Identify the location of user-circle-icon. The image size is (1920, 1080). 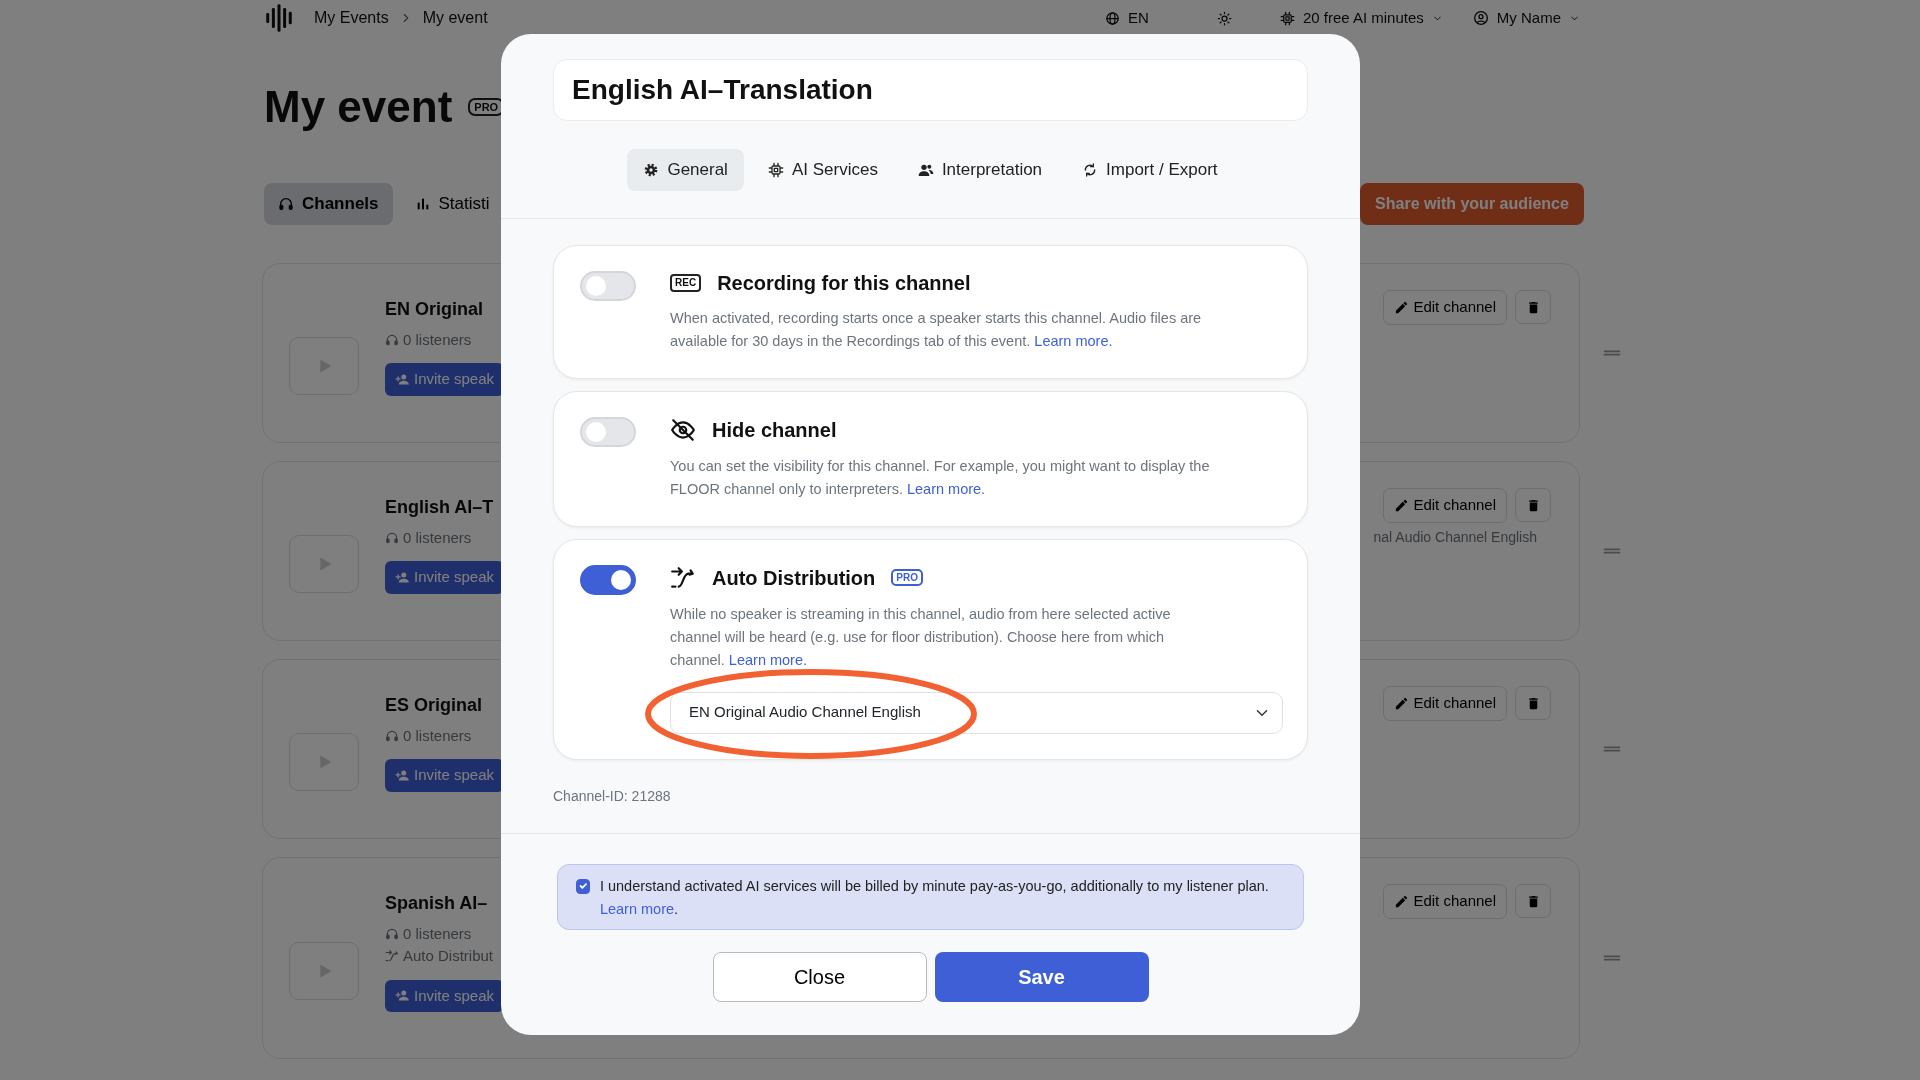
(1480, 18).